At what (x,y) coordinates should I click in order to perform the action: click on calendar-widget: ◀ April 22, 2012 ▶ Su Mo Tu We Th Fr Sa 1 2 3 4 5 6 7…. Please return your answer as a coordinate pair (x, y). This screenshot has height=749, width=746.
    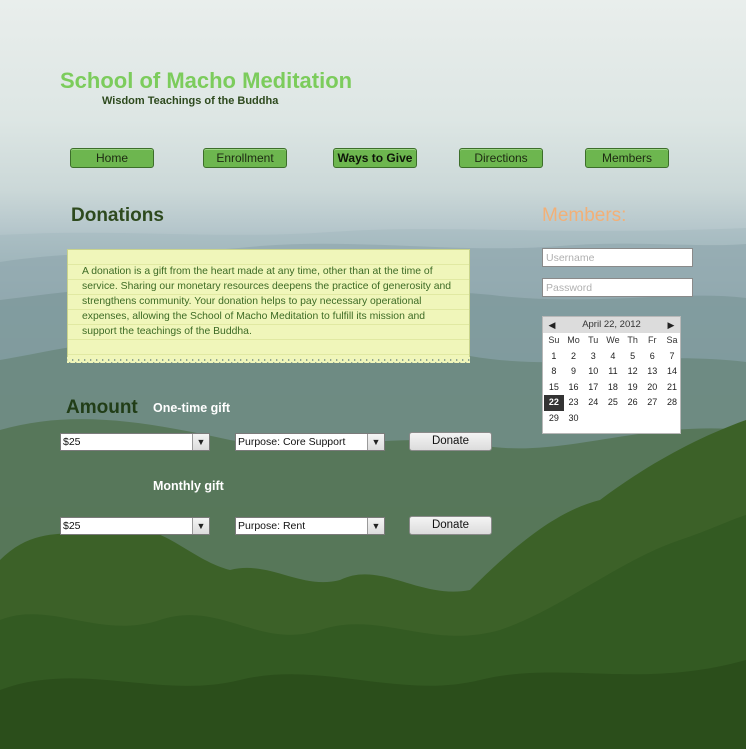
    Looking at the image, I should click on (611, 375).